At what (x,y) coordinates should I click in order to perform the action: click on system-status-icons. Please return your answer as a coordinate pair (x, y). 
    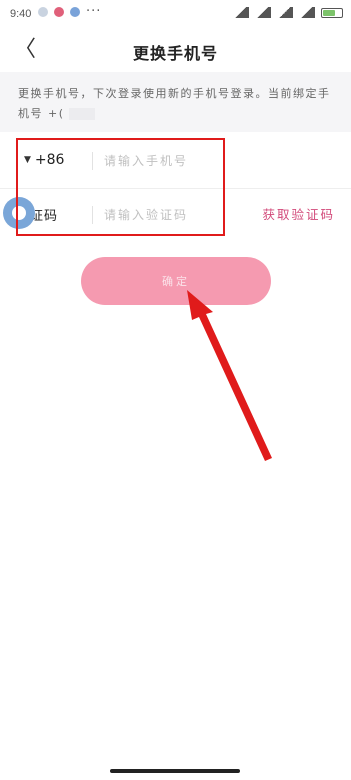
    Looking at the image, I should click on (288, 12).